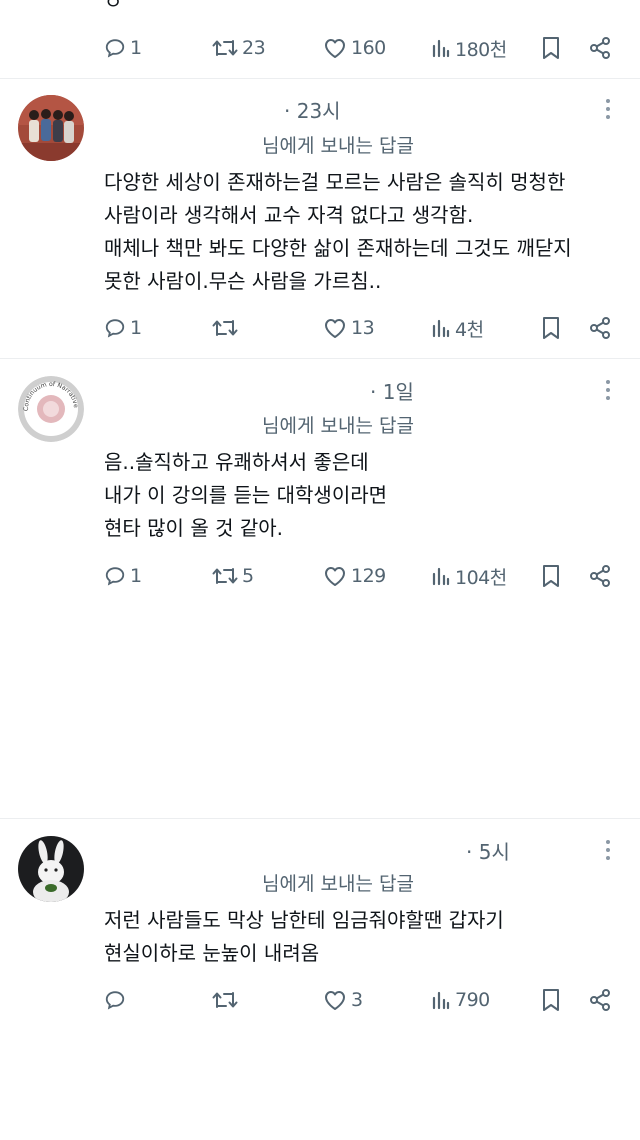  Describe the element at coordinates (338, 248) in the screenshot. I see `tweet-text-line: 매체나 책만 봐도 다양한 삶이 존재하는데 그것도 깨닫지` at that location.